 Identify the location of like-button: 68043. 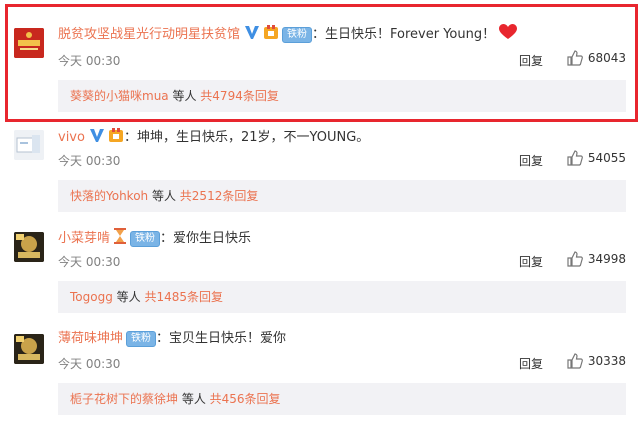
(596, 58).